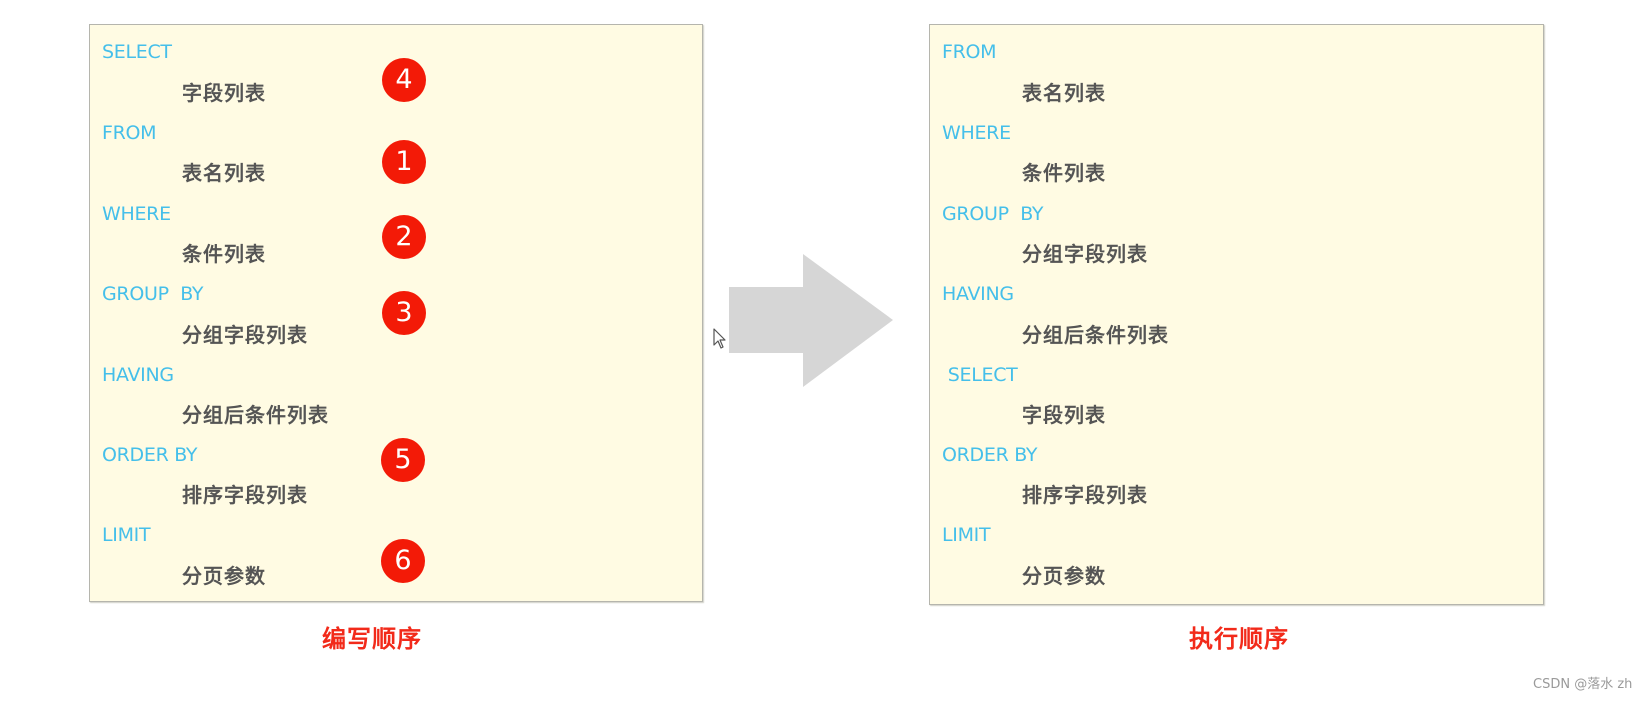  Describe the element at coordinates (1583, 684) in the screenshot. I see `watermark: CSDN @落水 zh` at that location.